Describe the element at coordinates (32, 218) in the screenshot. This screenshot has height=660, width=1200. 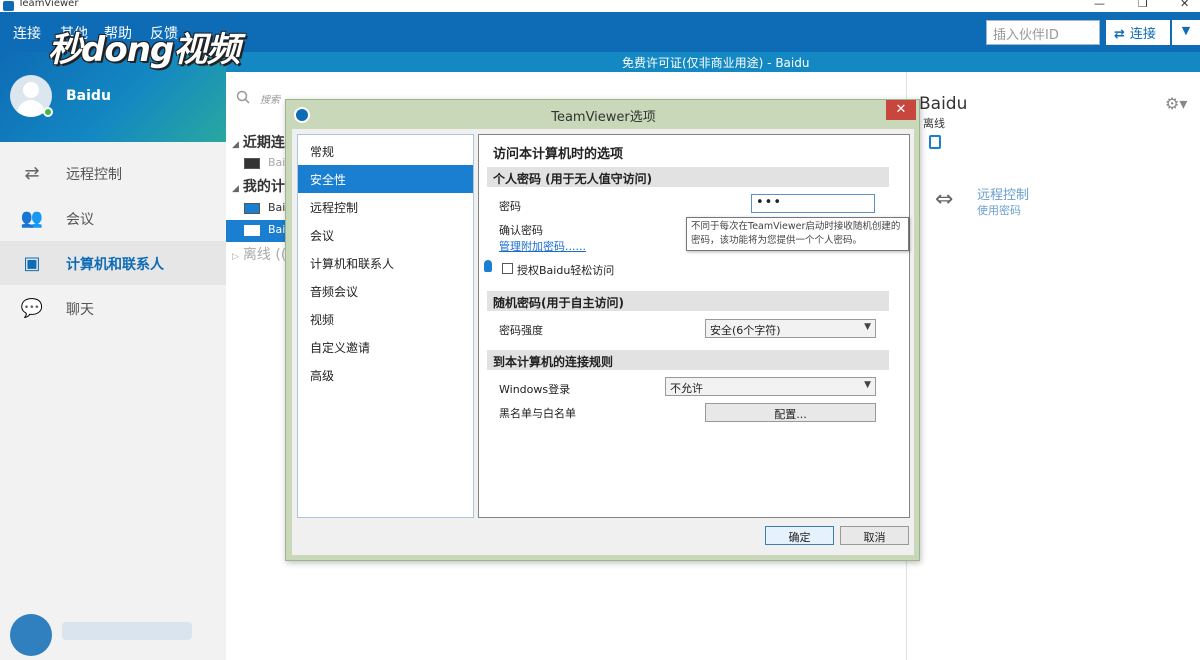
I see `group-icon: 👥` at that location.